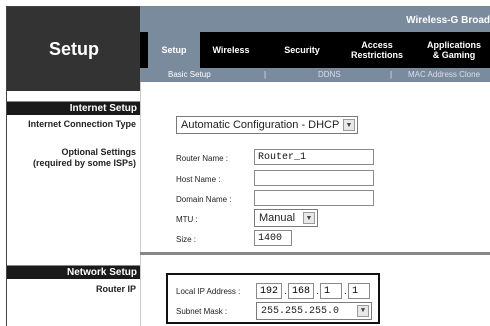 The image size is (490, 326). I want to click on section-label: Network Setup, so click(101, 272).